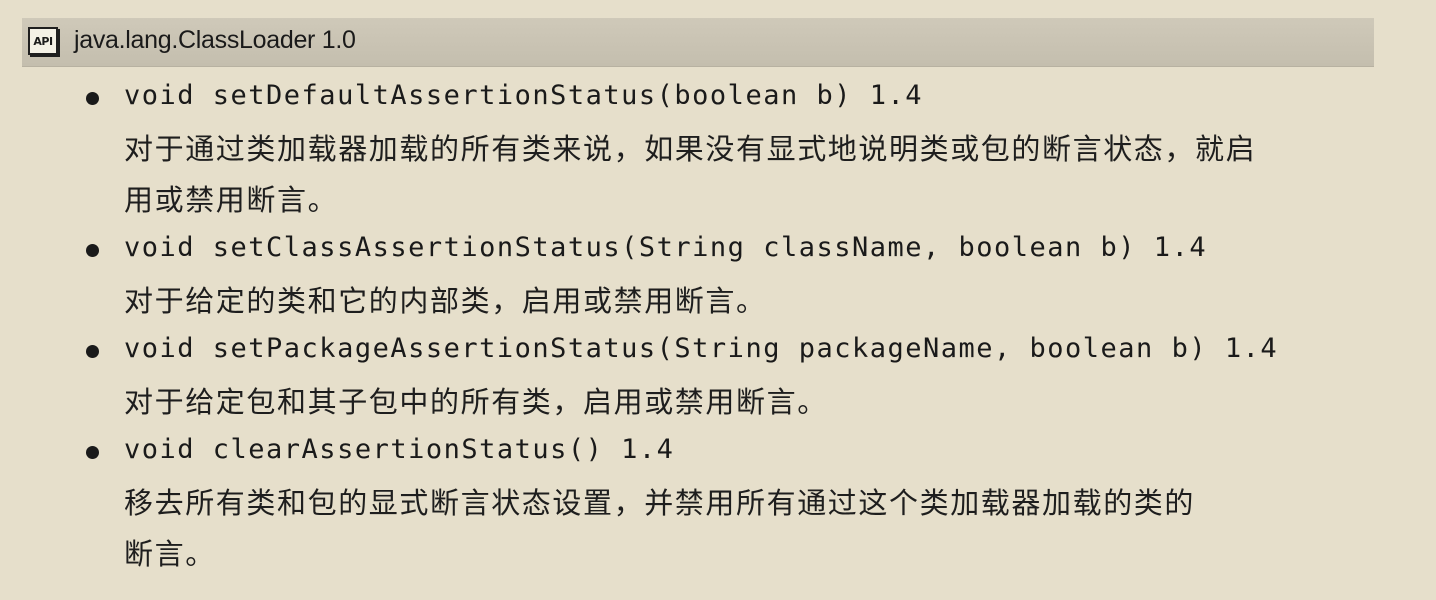  Describe the element at coordinates (690, 149) in the screenshot. I see `description-line: 对于通过类加载器加载的所有类来说，如果没有显式地说明类或包的断言状态，就启` at that location.